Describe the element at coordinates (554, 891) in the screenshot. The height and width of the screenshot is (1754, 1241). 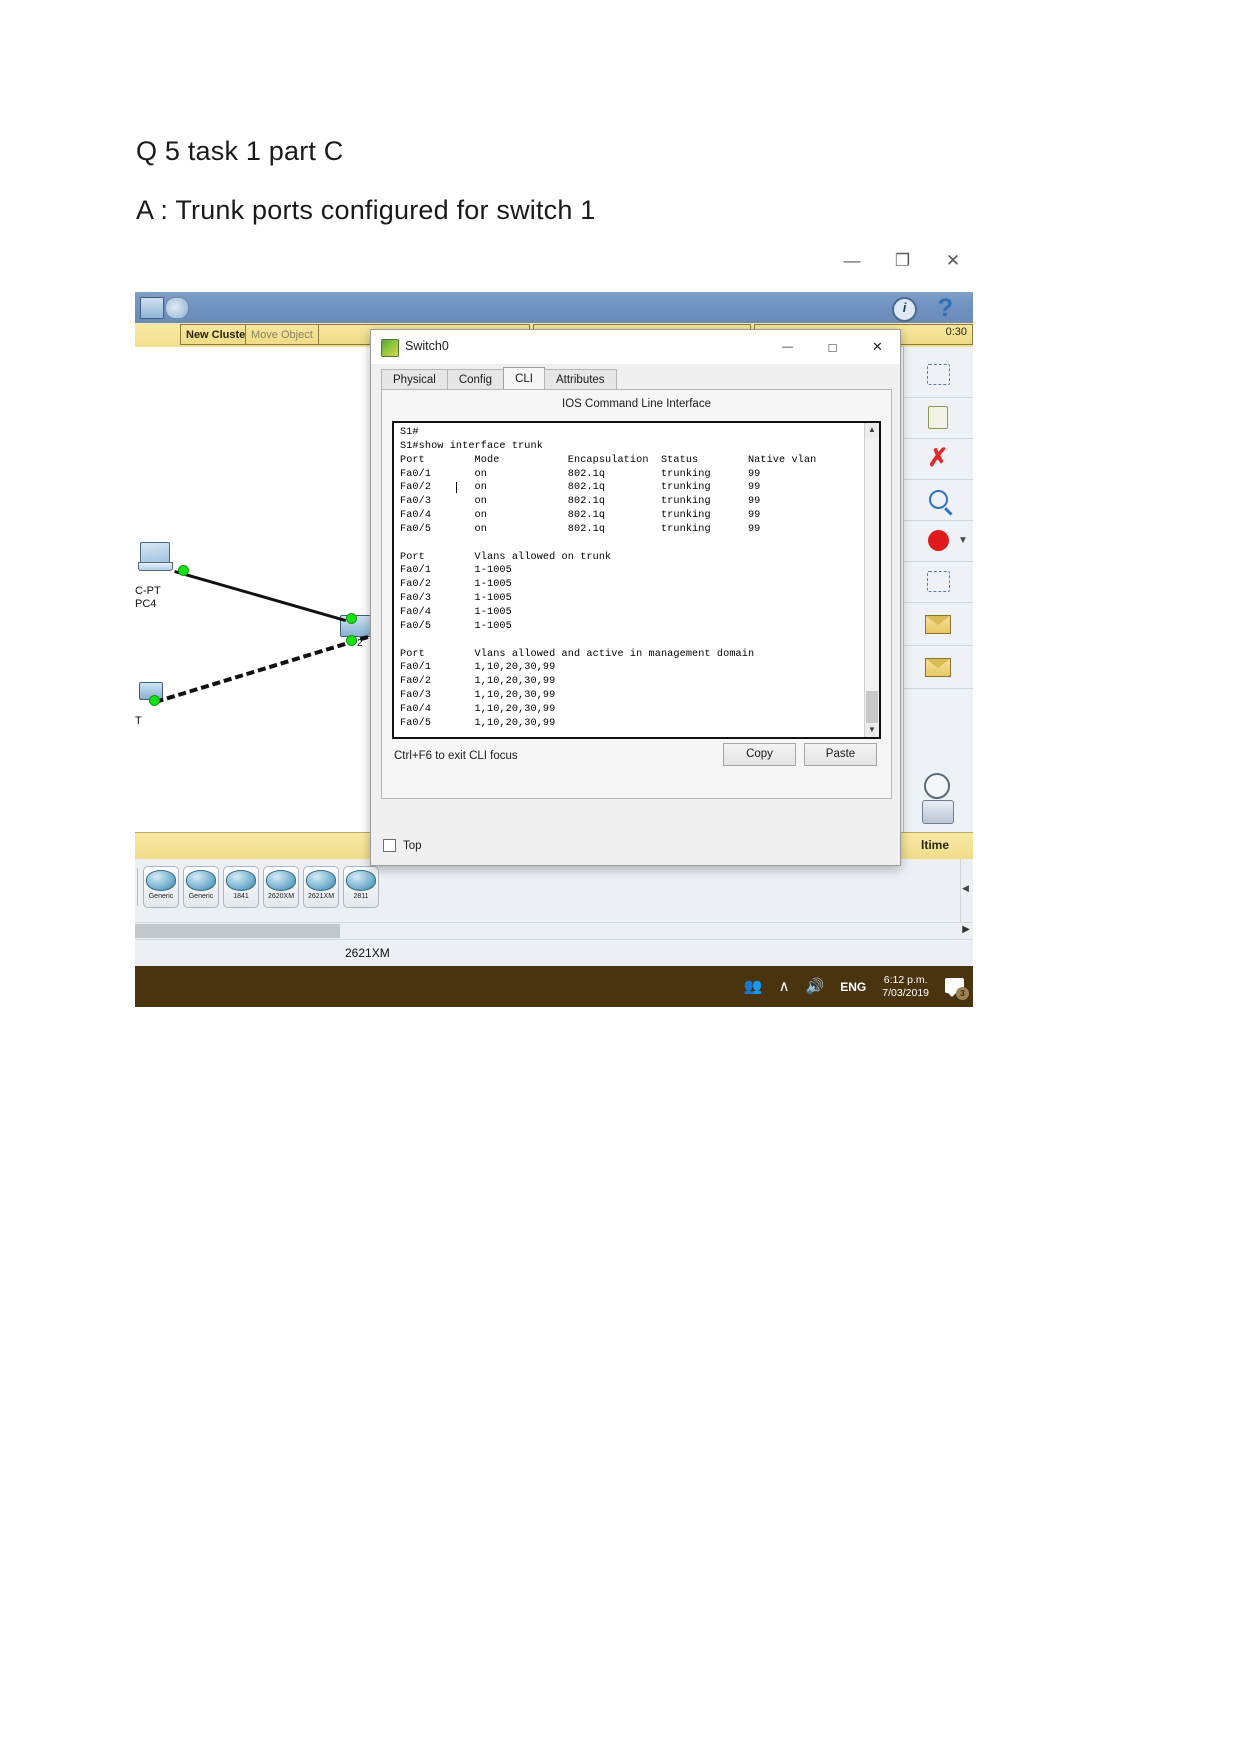
I see `pt-device-strip: Generic Generic 1841 2620XM 2621XM 2811` at that location.